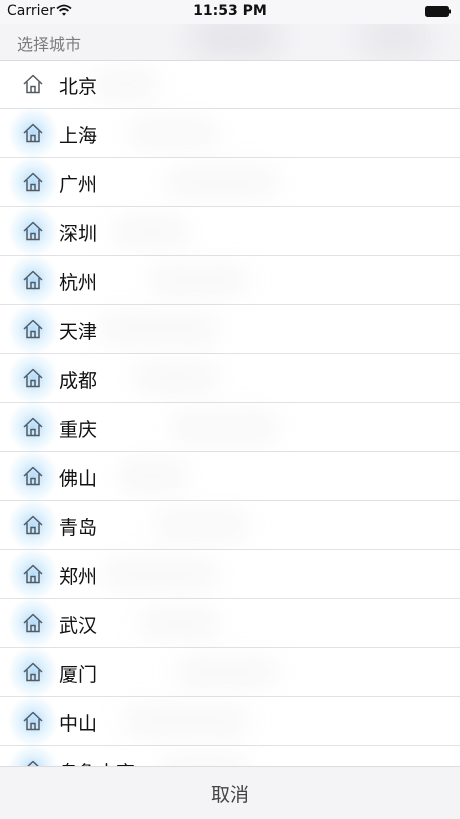 Image resolution: width=460 pixels, height=819 pixels. I want to click on city-label: 佛山, so click(78, 479).